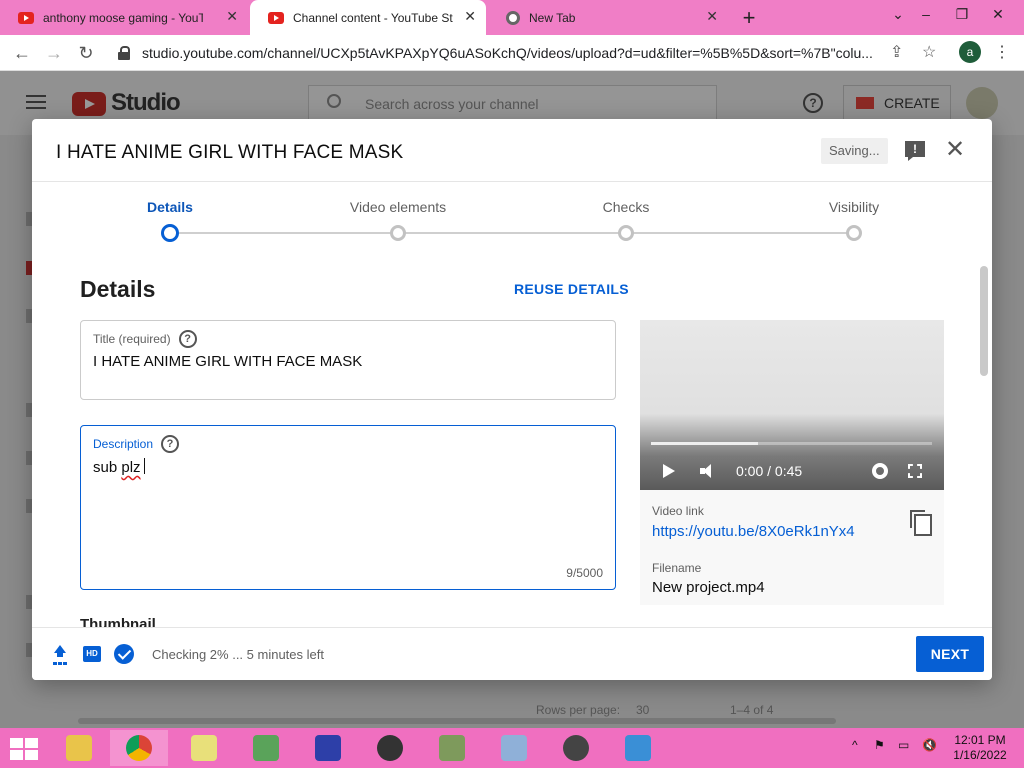  I want to click on reuse-details-button: REUSE DETAILS, so click(571, 289).